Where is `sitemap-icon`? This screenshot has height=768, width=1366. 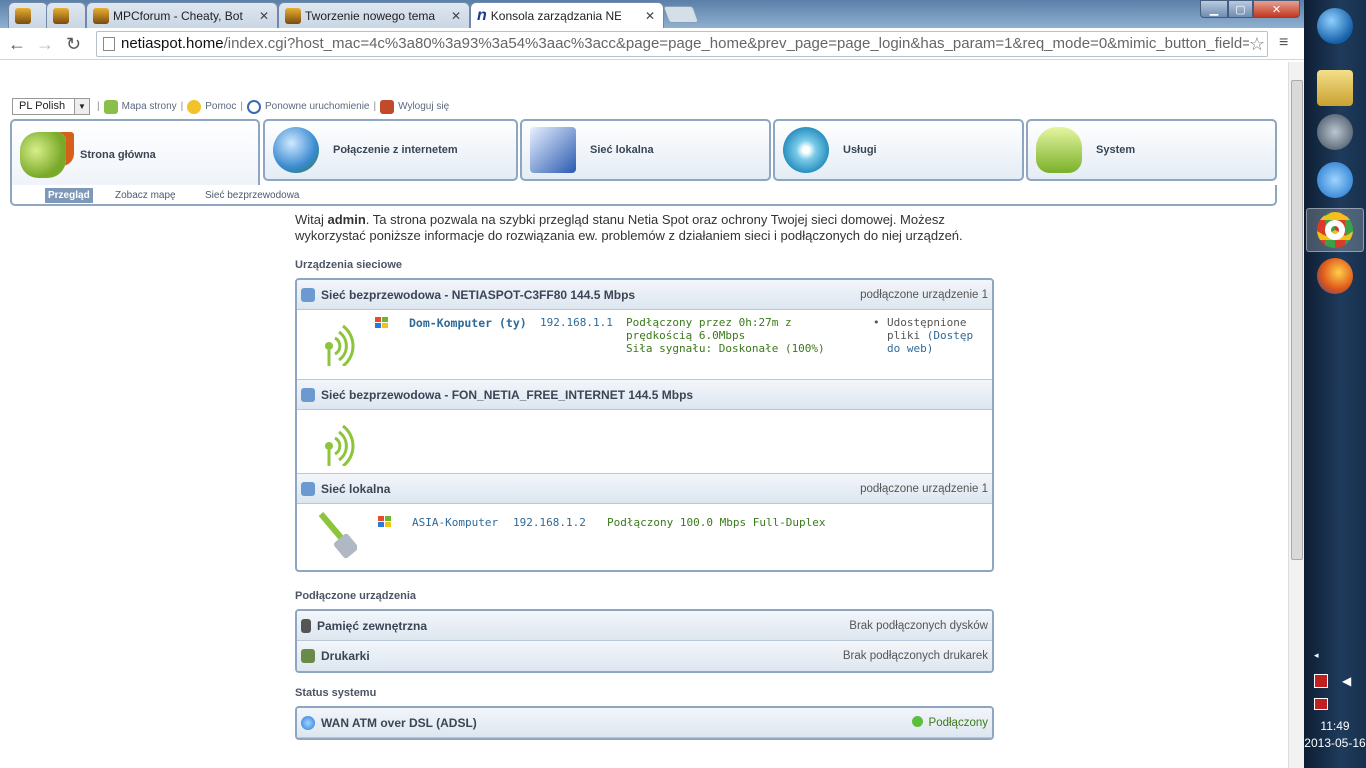 sitemap-icon is located at coordinates (110, 106).